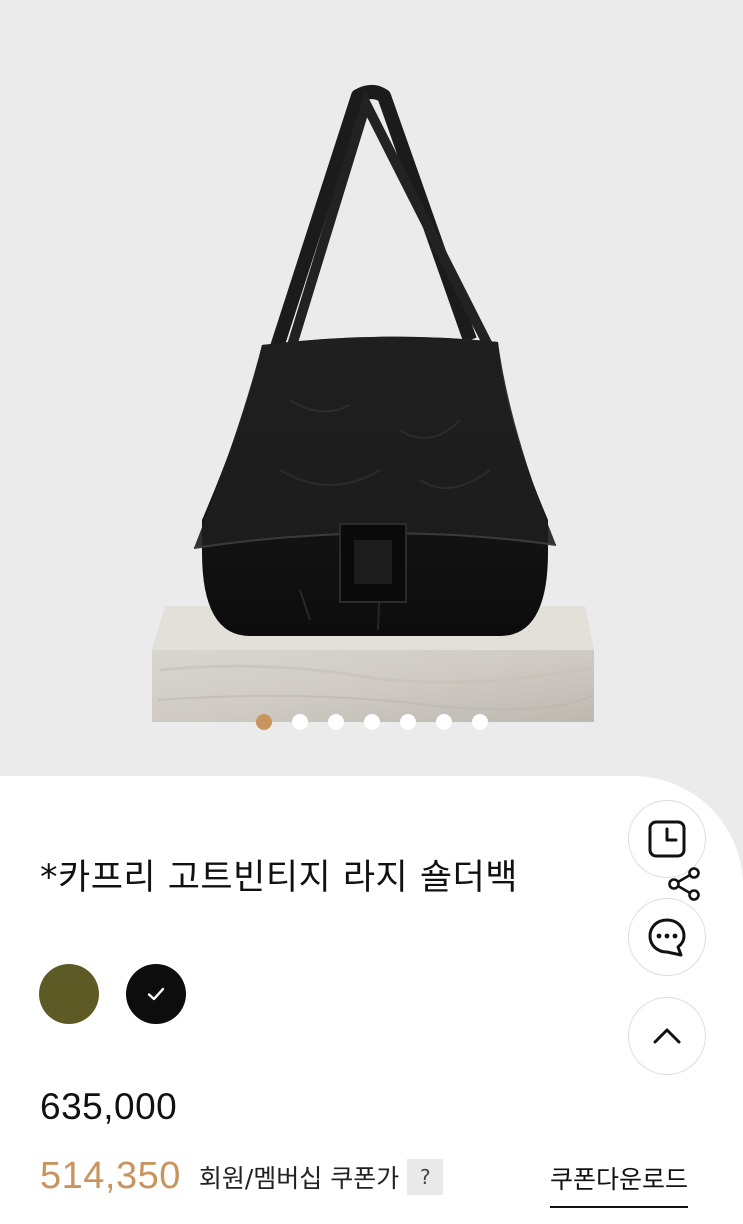  What do you see at coordinates (110, 1176) in the screenshot?
I see `sale-price: 514,350` at bounding box center [110, 1176].